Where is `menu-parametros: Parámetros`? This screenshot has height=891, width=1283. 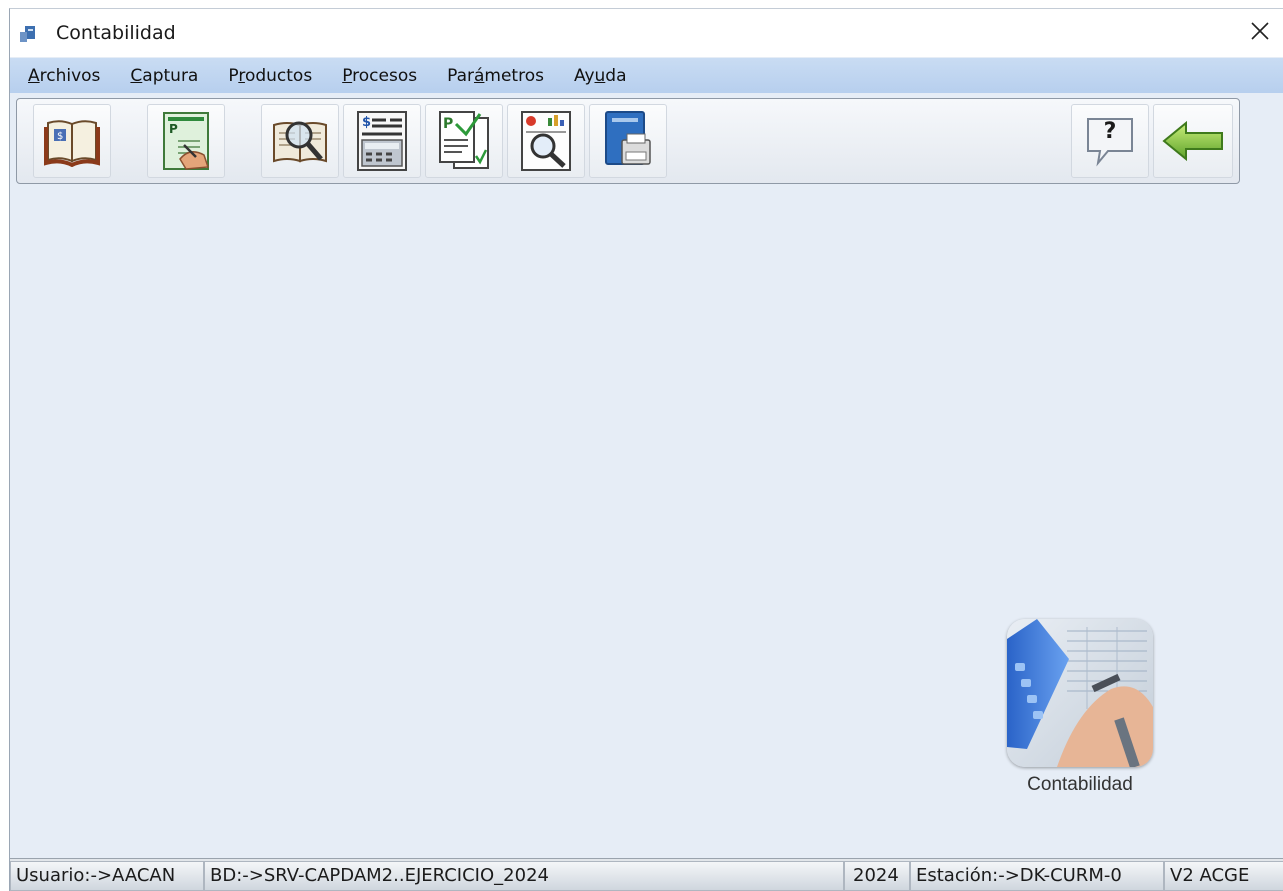 menu-parametros: Parámetros is located at coordinates (495, 76).